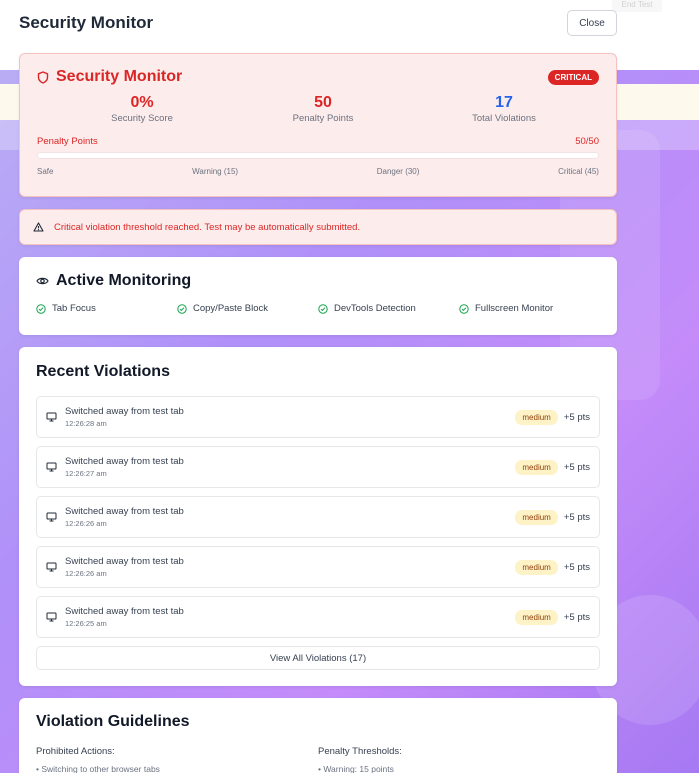 The height and width of the screenshot is (773, 699). What do you see at coordinates (106, 308) in the screenshot?
I see `monitor-item-tab-focus: Tab Focus` at bounding box center [106, 308].